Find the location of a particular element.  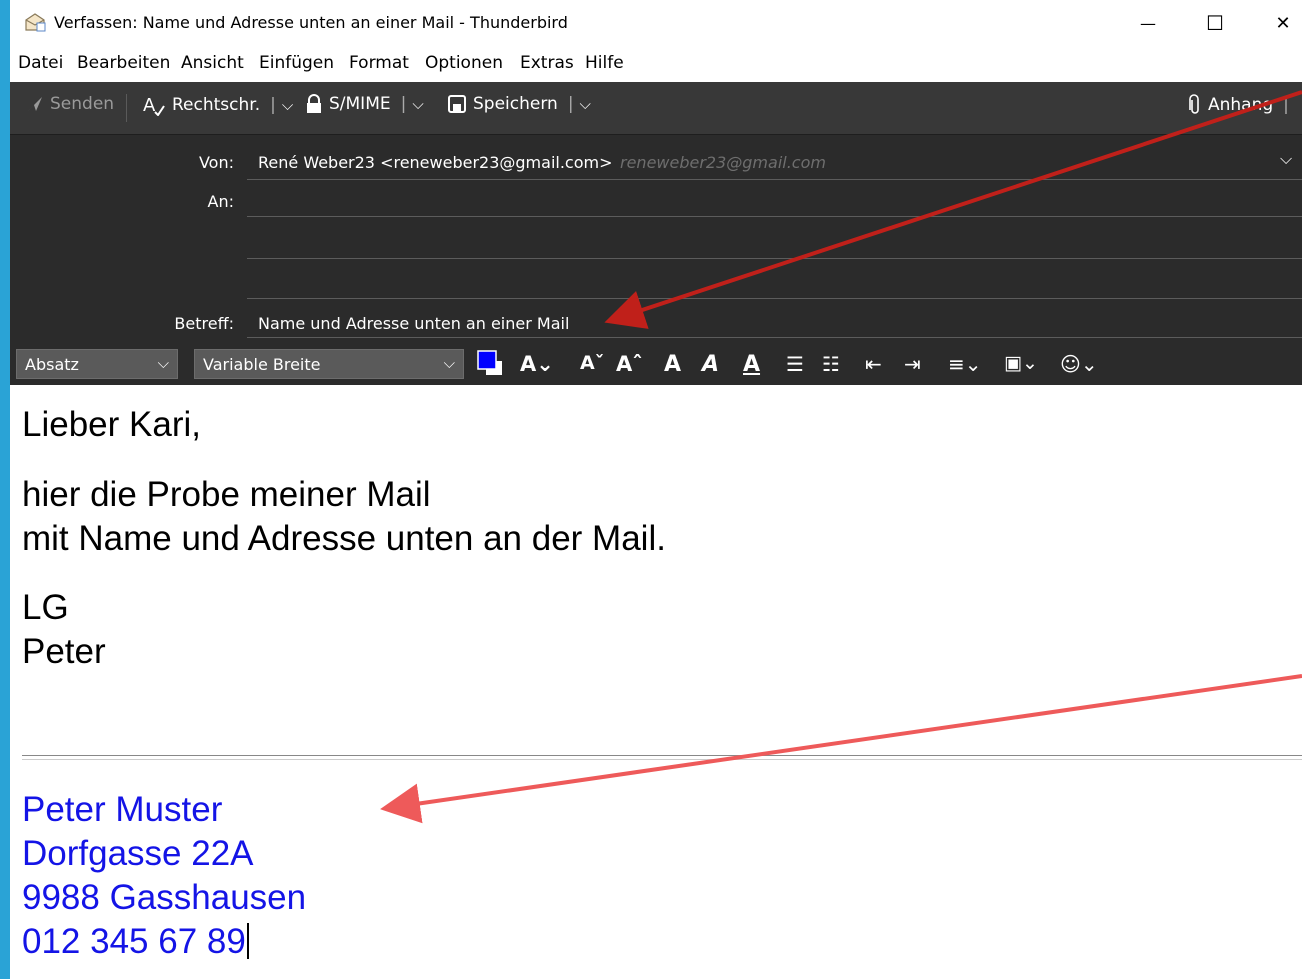

minimize-icon: — is located at coordinates (1148, 23).